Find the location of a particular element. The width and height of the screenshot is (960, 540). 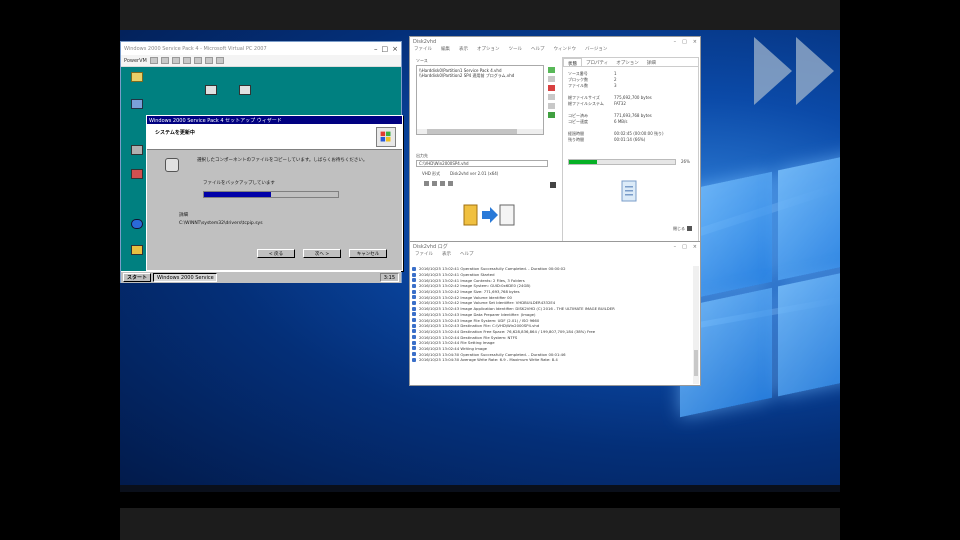

stat-row: 総ファイルシステム FAT32 is located at coordinates (597, 103).